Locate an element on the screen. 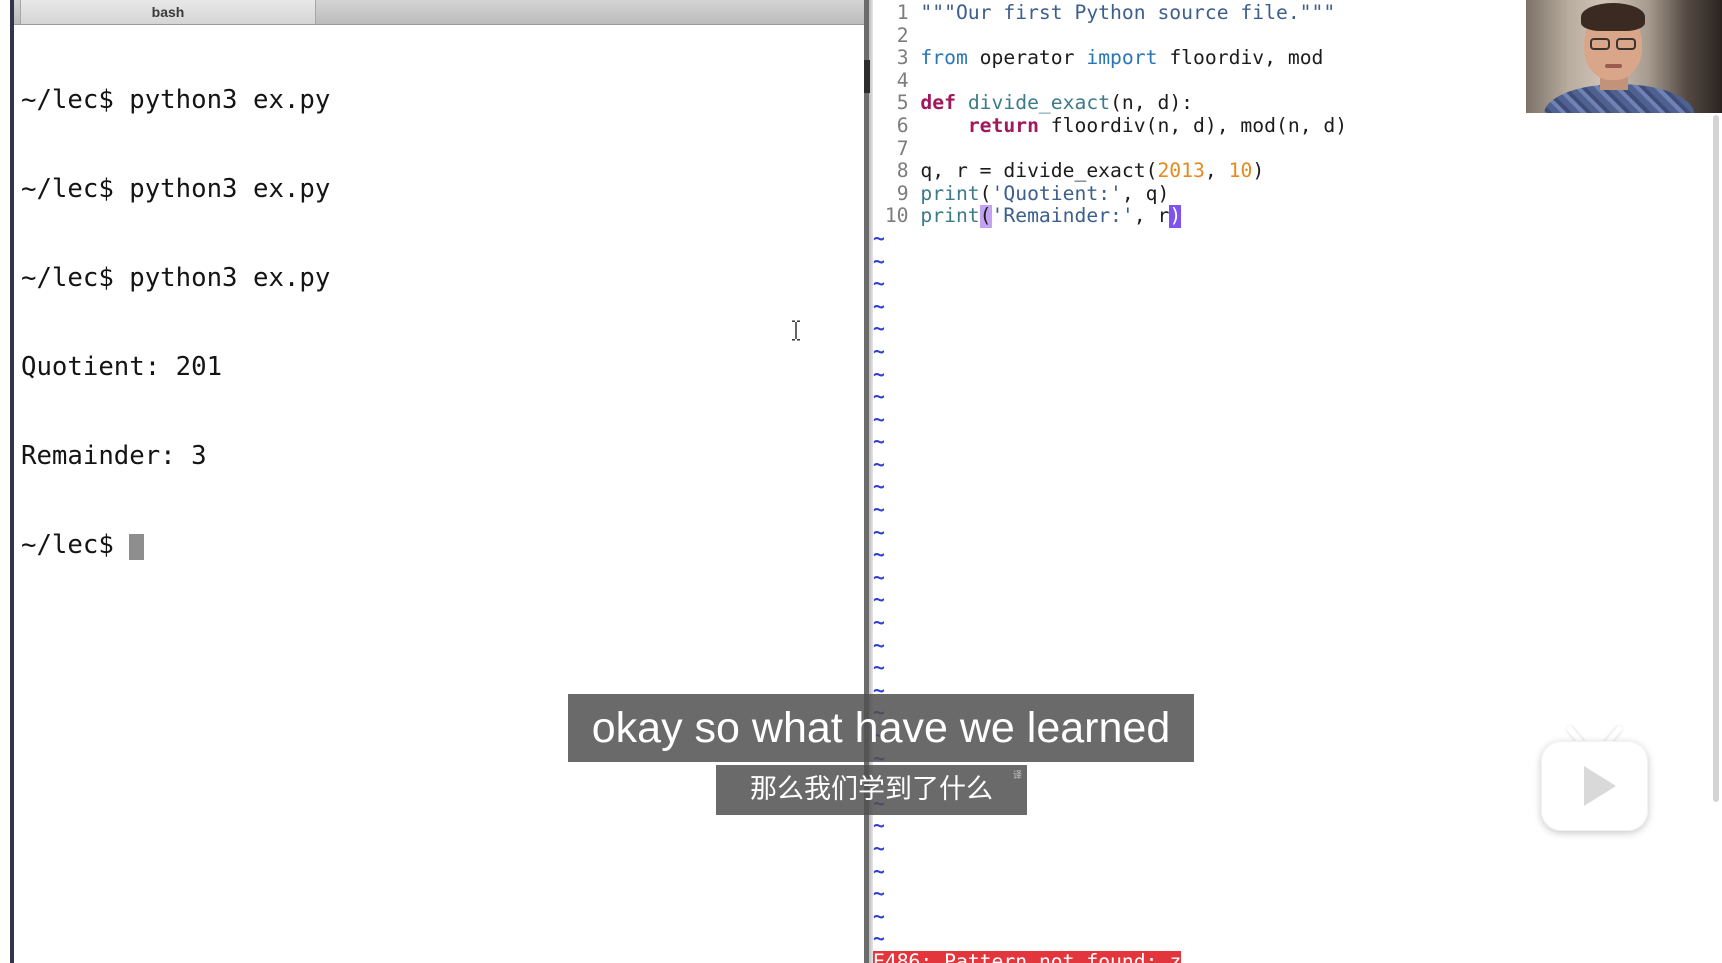 The image size is (1722, 963). line-number: 8 is located at coordinates (902, 171).